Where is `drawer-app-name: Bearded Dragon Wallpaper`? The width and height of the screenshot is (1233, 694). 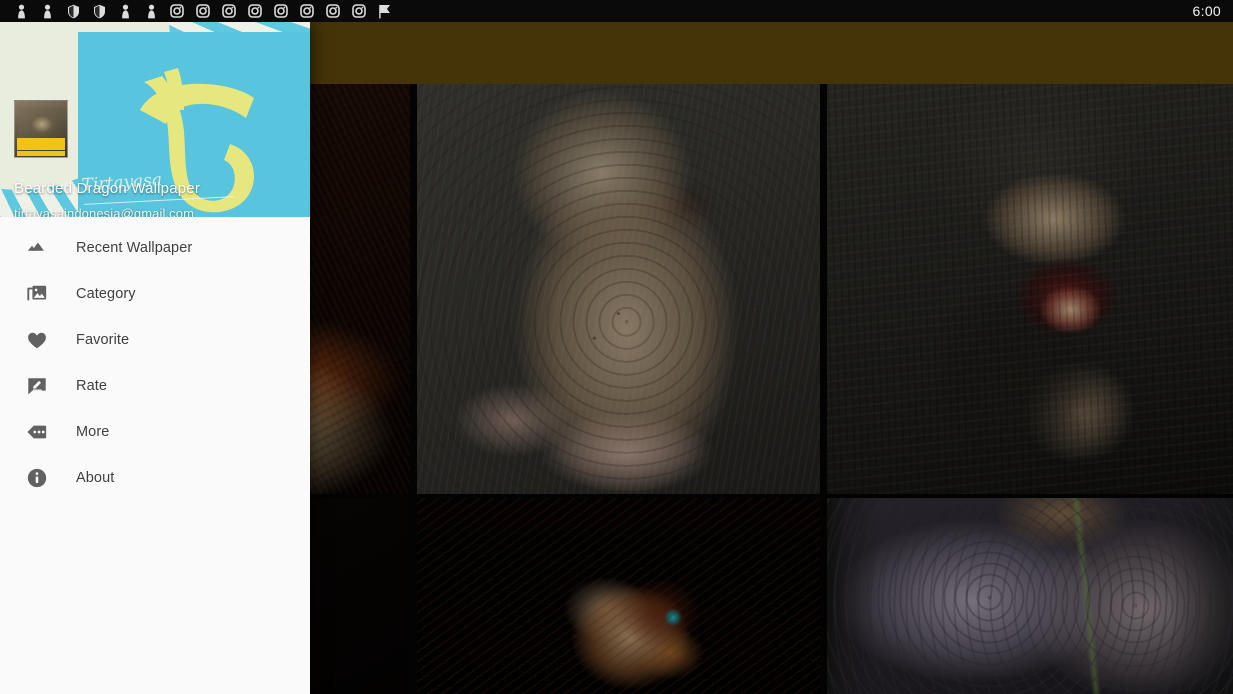
drawer-app-name: Bearded Dragon Wallpaper is located at coordinates (107, 188).